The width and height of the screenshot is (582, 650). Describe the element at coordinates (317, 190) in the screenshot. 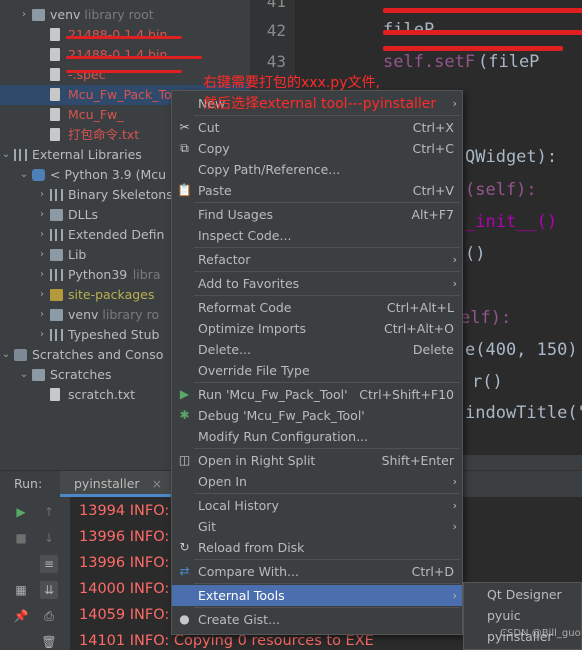

I see `menu-item-paste: 📋 Paste Ctrl+V` at that location.